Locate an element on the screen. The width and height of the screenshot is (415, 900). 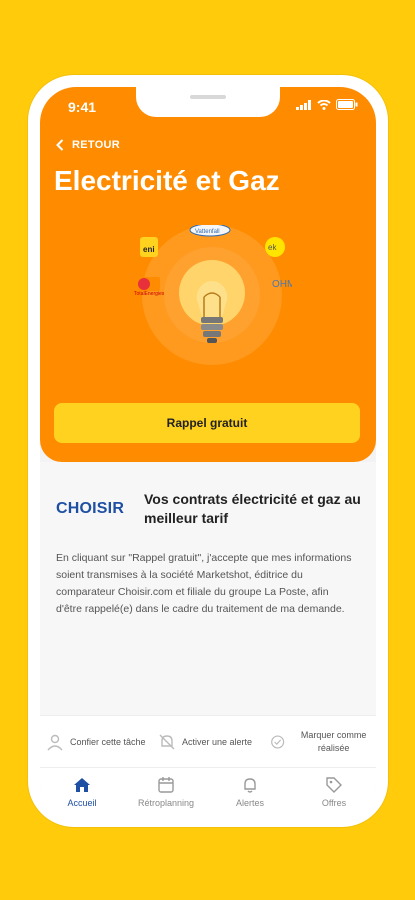
speaker-grille is located at coordinates (208, 97).